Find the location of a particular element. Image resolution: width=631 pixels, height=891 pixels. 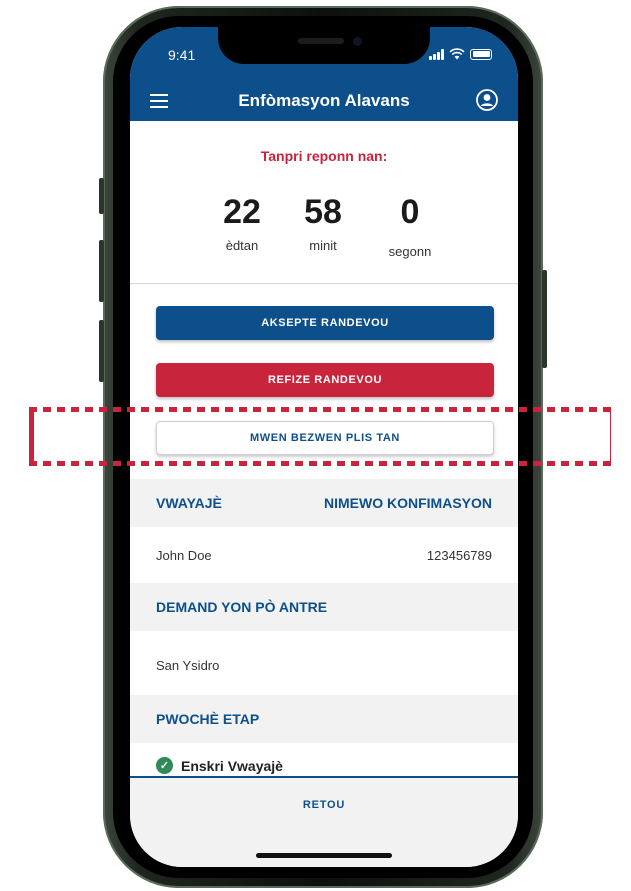

traveler-header-label: VWAYAJÈ is located at coordinates (189, 503).